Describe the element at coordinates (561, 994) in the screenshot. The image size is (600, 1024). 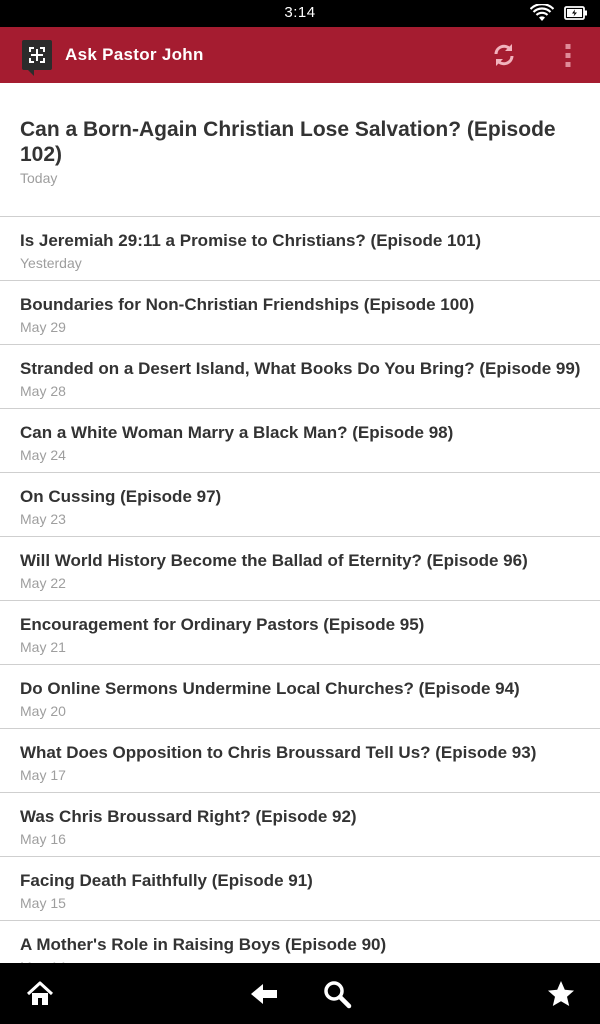
I see `star-icon` at that location.